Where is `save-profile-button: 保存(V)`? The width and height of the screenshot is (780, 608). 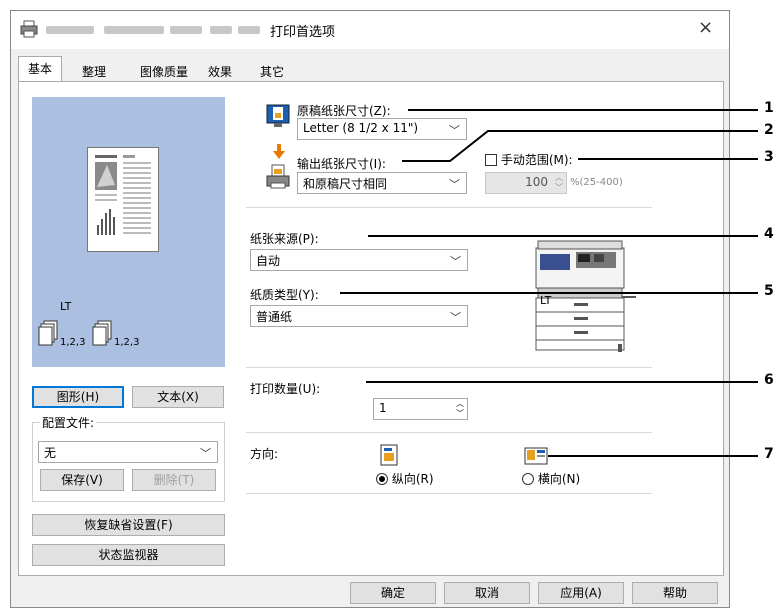 save-profile-button: 保存(V) is located at coordinates (82, 480).